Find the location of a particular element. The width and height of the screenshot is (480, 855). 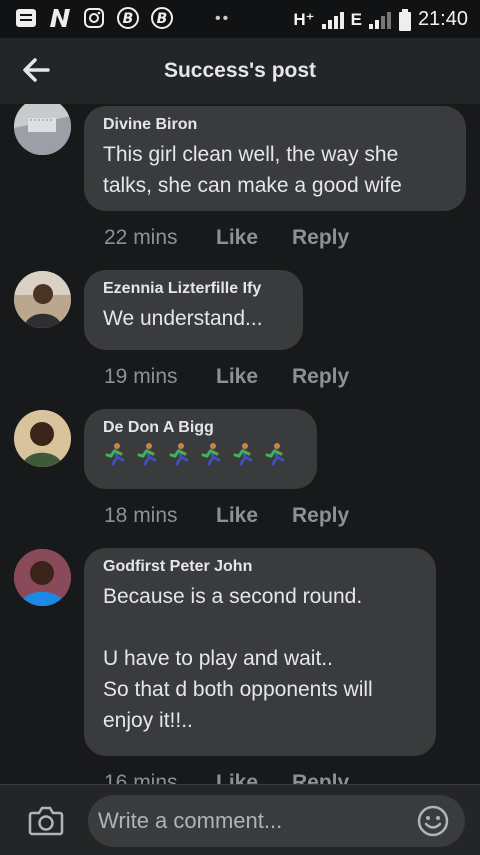

comment-author: De Don A Bigg is located at coordinates (200, 428).